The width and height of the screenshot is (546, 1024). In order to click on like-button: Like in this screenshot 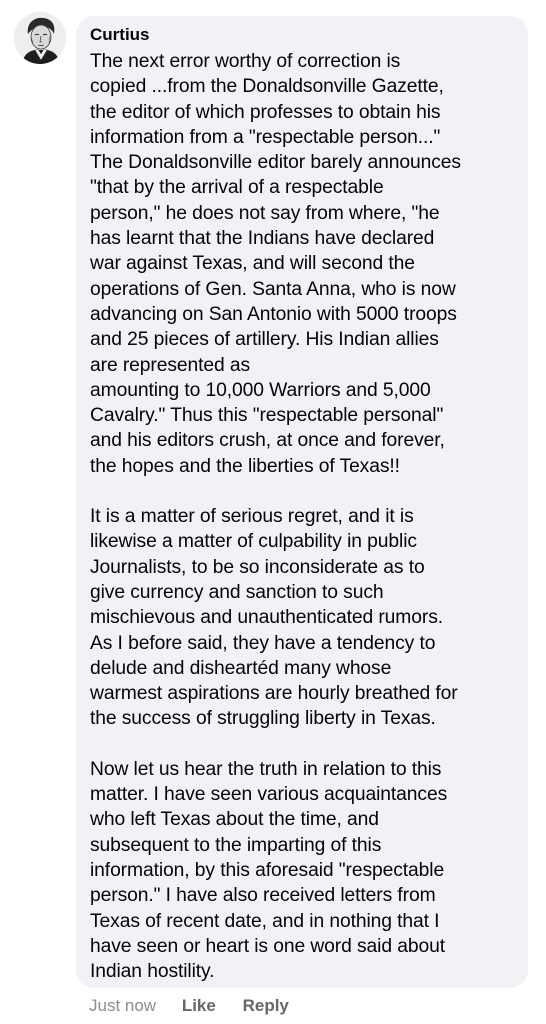, I will do `click(199, 1006)`.